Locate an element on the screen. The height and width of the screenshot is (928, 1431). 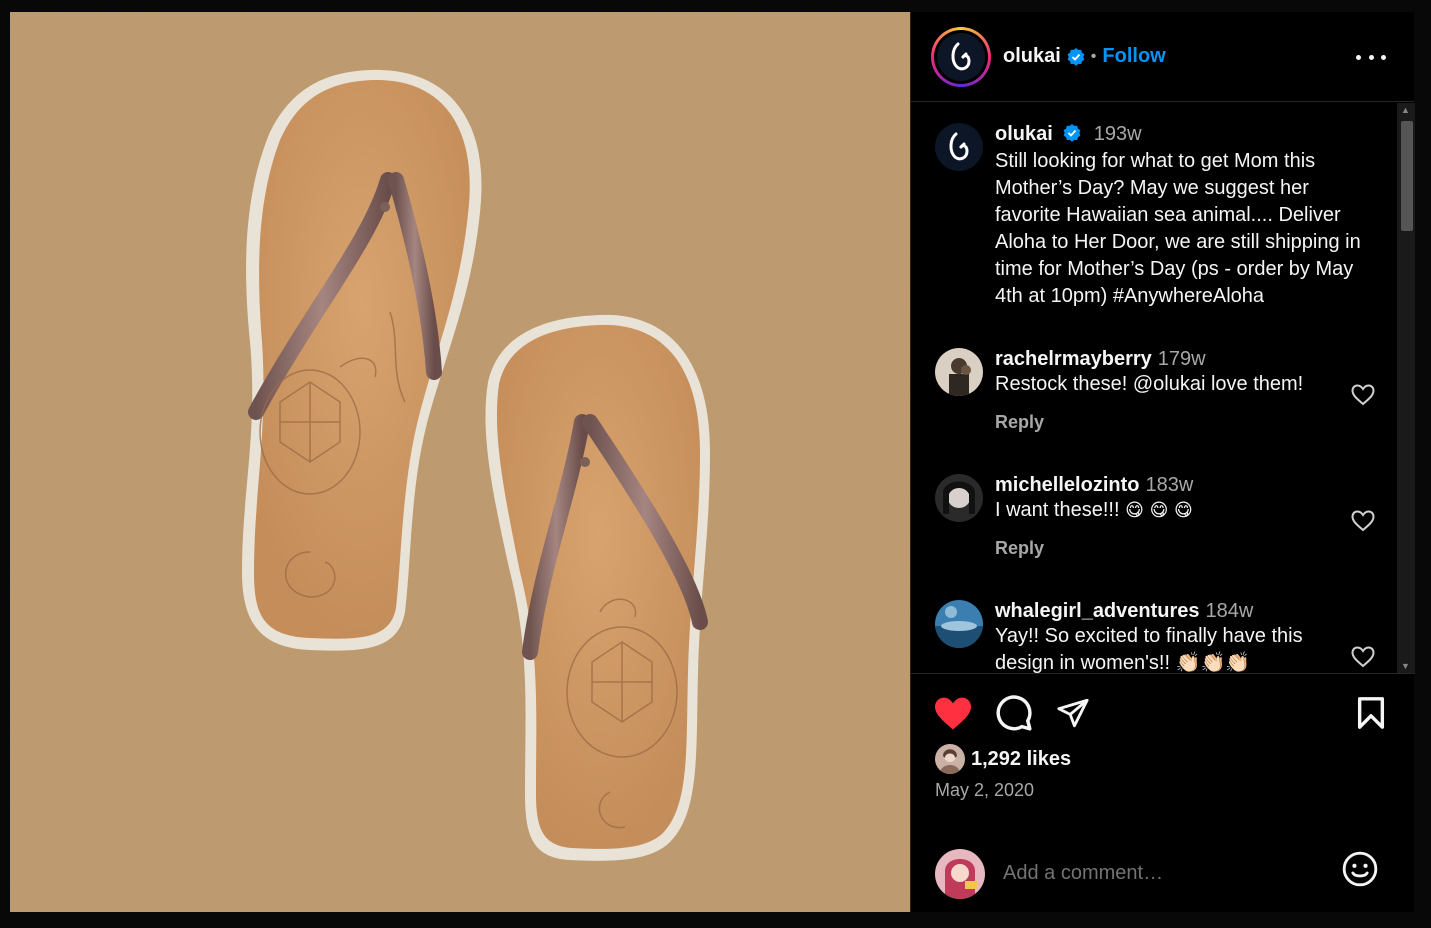
liker-avatar is located at coordinates (950, 759).